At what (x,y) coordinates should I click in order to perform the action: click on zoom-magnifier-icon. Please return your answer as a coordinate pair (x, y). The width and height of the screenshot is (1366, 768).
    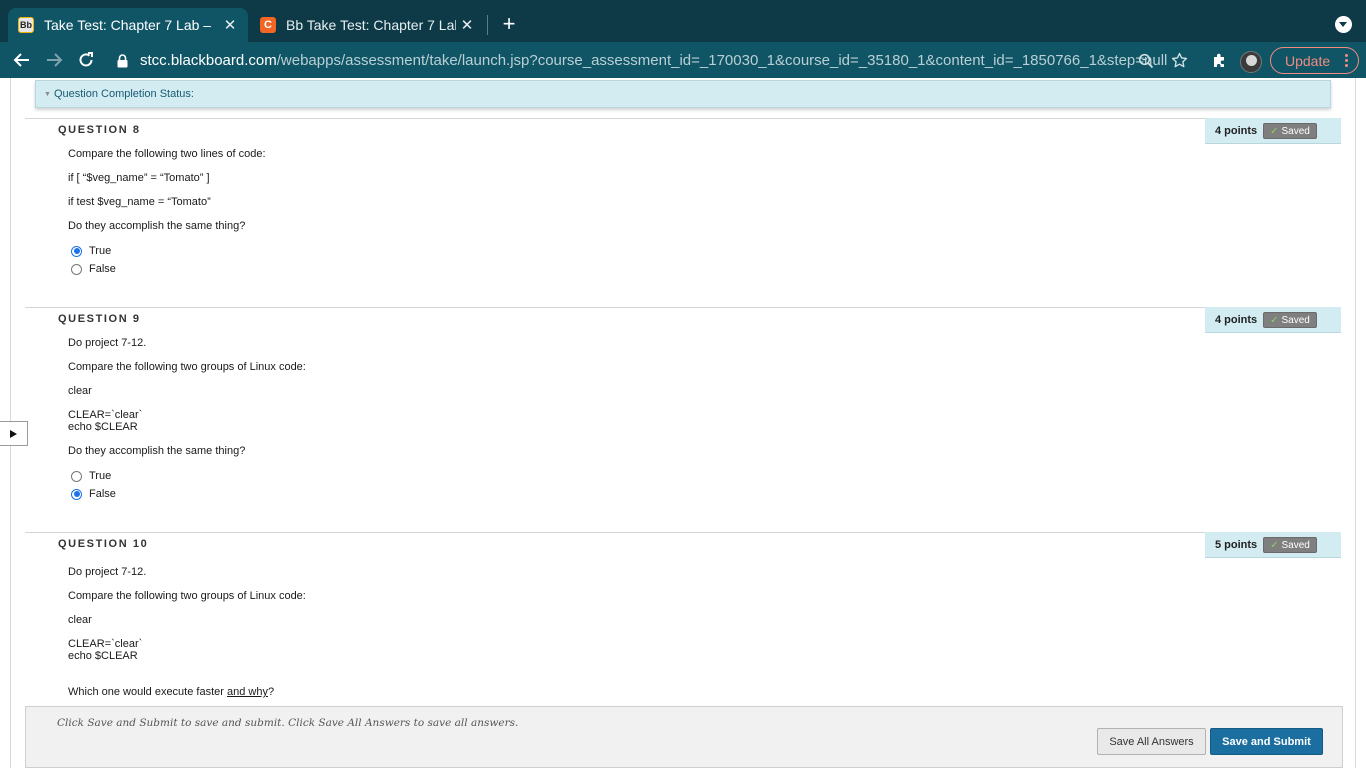
    Looking at the image, I should click on (1146, 63).